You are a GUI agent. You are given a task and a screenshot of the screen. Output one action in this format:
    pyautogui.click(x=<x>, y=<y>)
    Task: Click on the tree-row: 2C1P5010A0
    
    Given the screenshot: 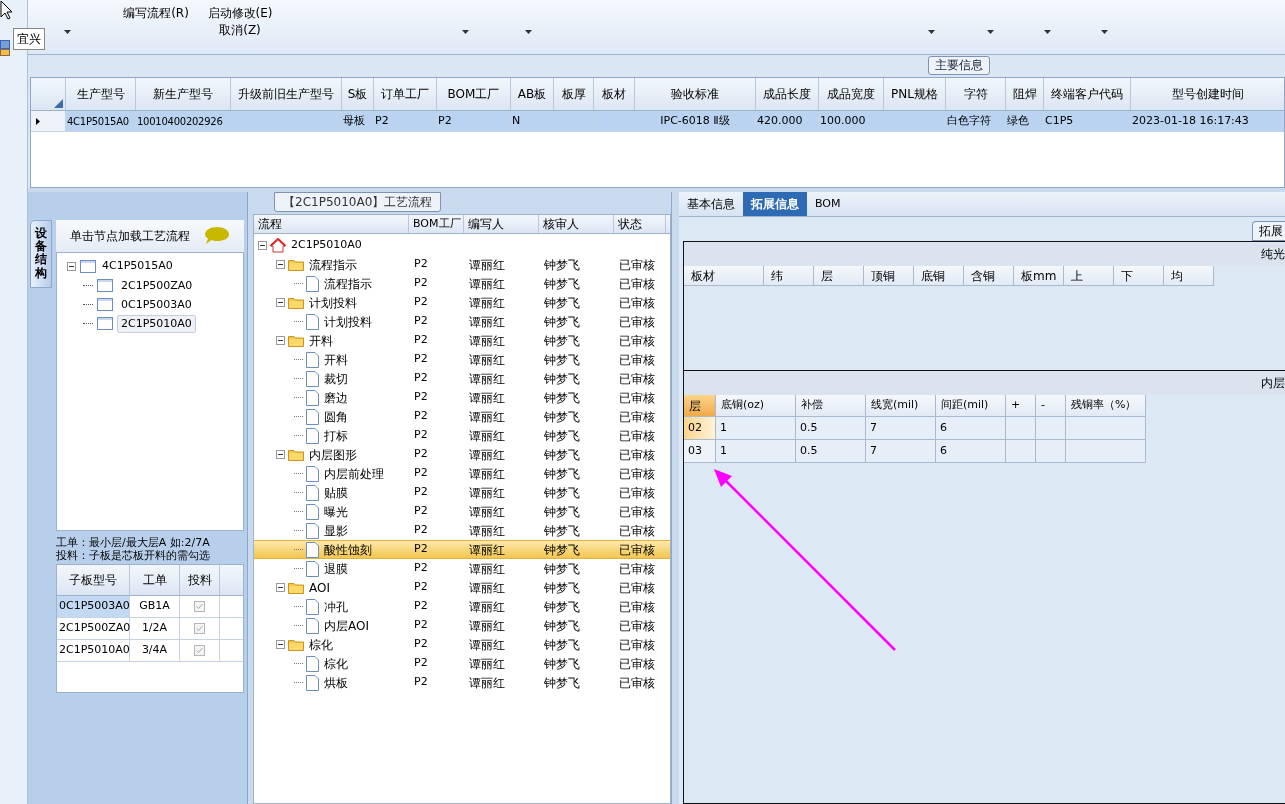 What is the action you would take?
    pyautogui.click(x=462, y=245)
    